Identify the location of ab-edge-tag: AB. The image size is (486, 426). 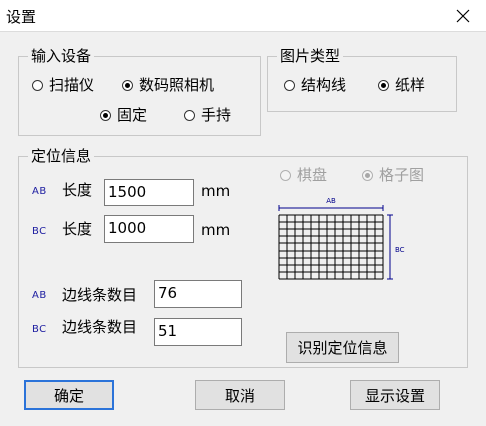
(39, 295).